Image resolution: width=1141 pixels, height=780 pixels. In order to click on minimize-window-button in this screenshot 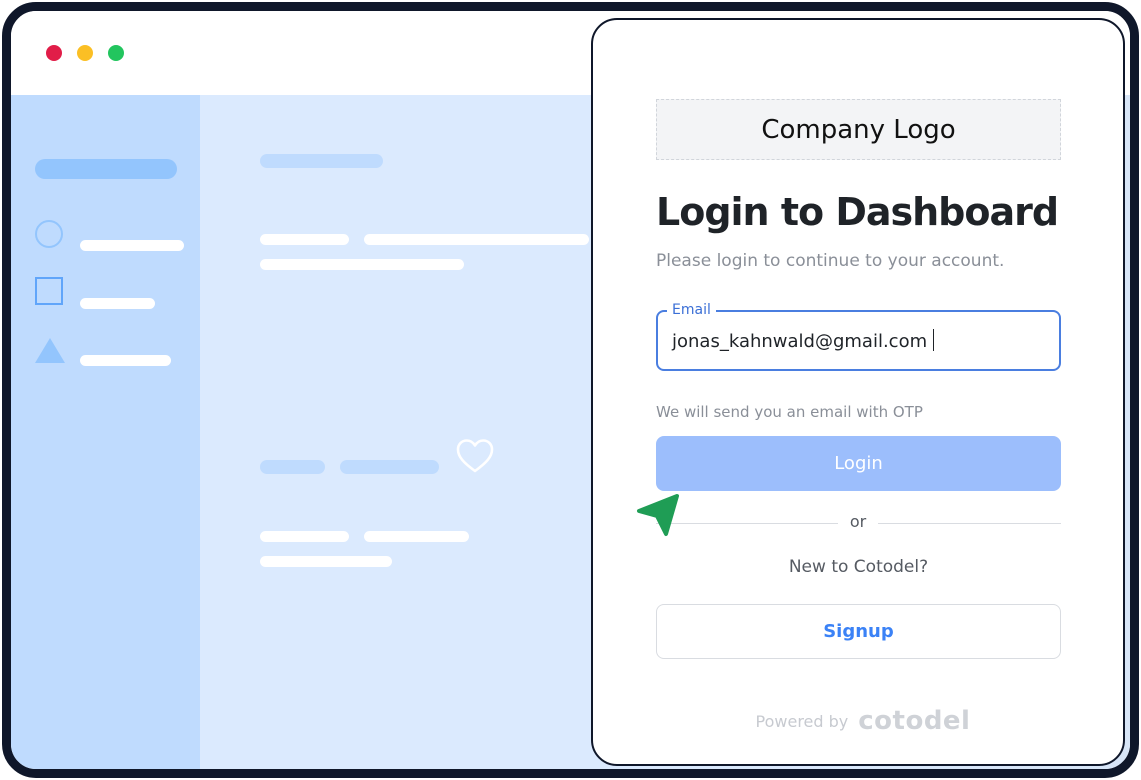, I will do `click(85, 53)`.